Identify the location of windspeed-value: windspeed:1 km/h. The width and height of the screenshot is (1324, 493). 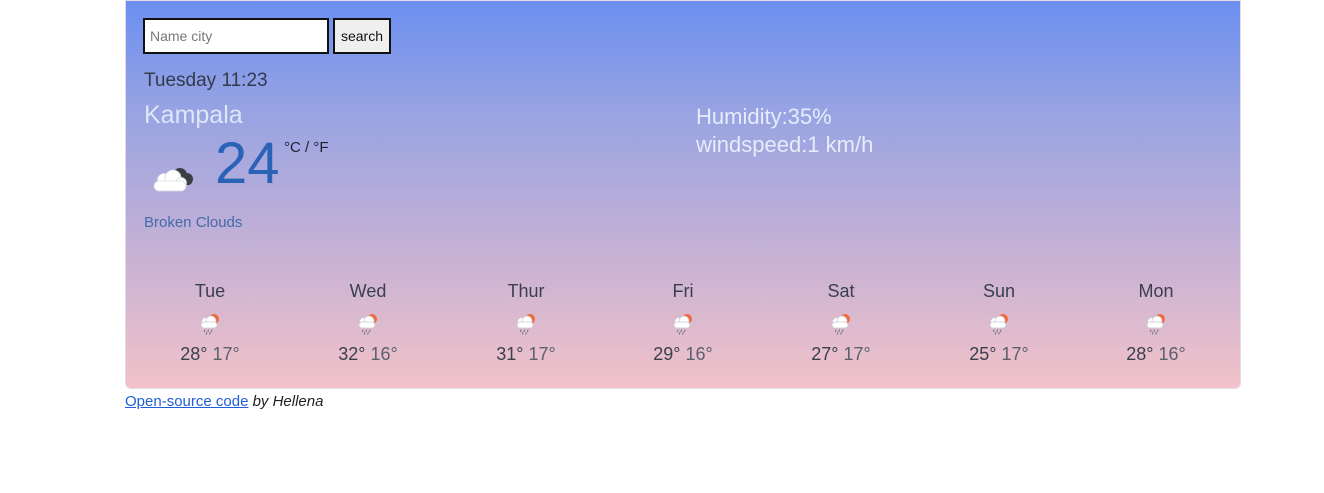
(785, 144).